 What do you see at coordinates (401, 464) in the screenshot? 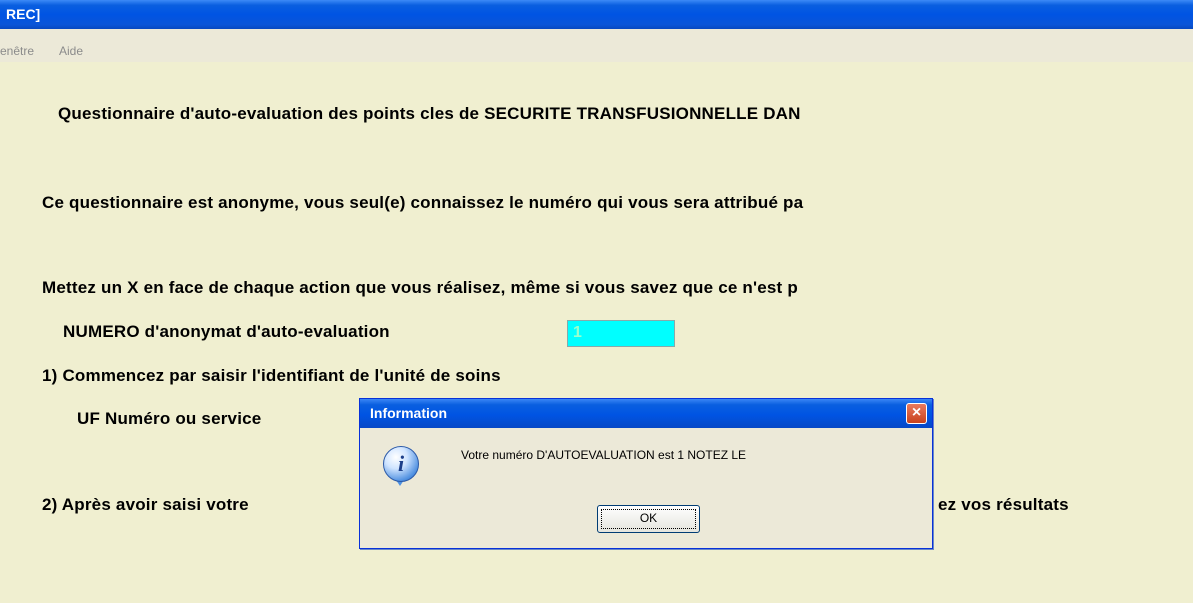
I see `information-icon: i` at bounding box center [401, 464].